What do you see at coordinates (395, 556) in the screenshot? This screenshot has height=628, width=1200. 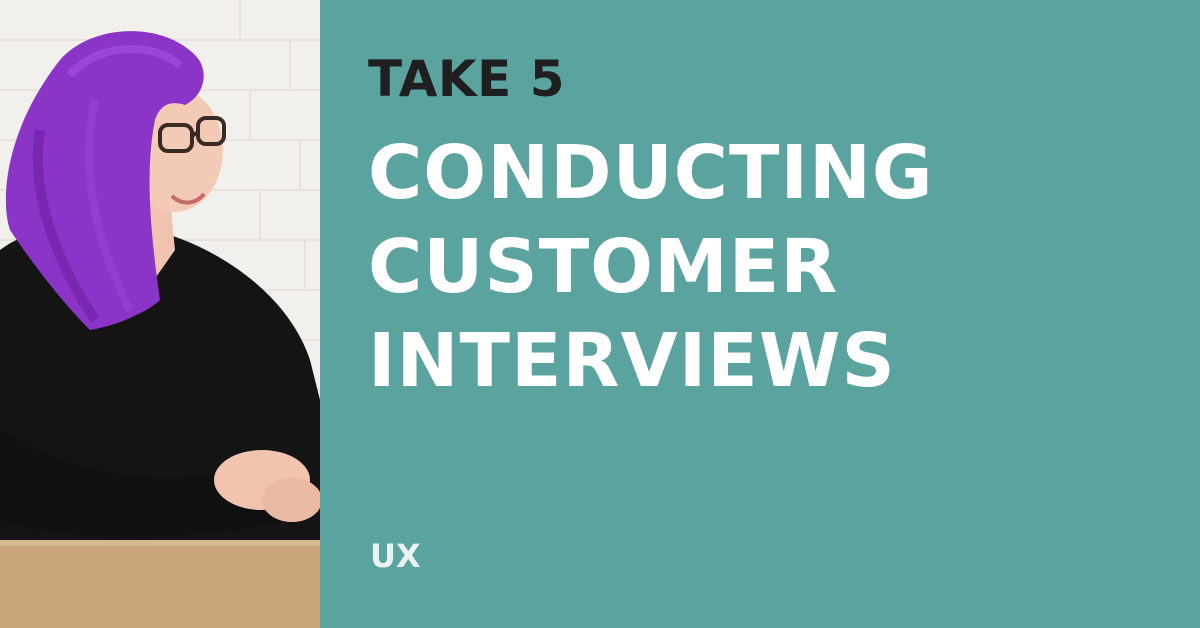 I see `category-tag: UX` at bounding box center [395, 556].